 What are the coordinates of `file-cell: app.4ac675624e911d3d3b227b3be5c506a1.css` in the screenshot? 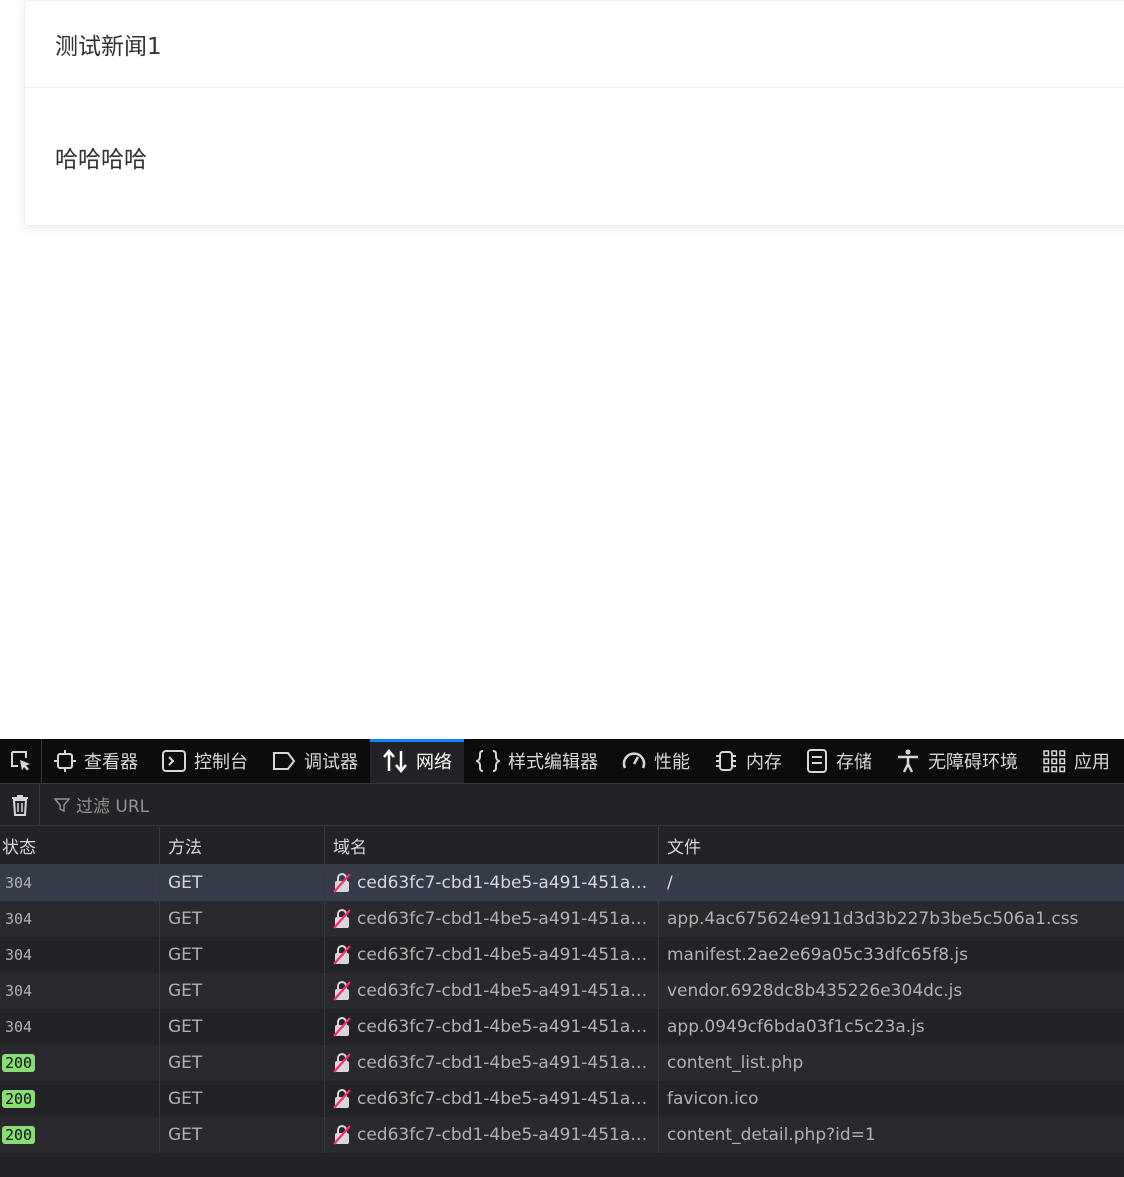 It's located at (873, 919).